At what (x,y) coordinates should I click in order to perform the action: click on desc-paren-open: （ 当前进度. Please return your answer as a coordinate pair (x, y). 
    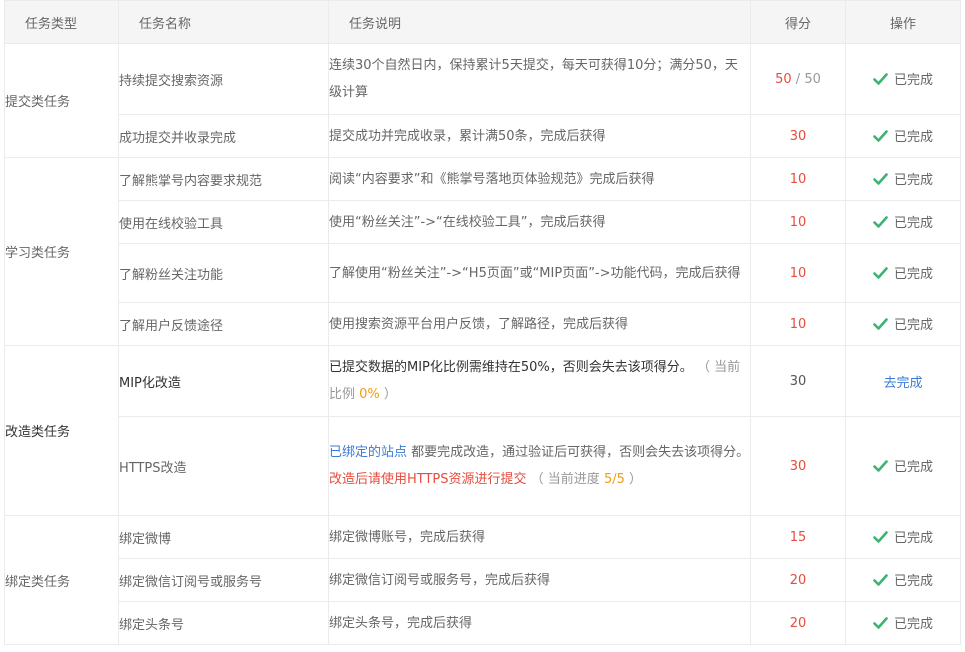
    Looking at the image, I should click on (565, 479).